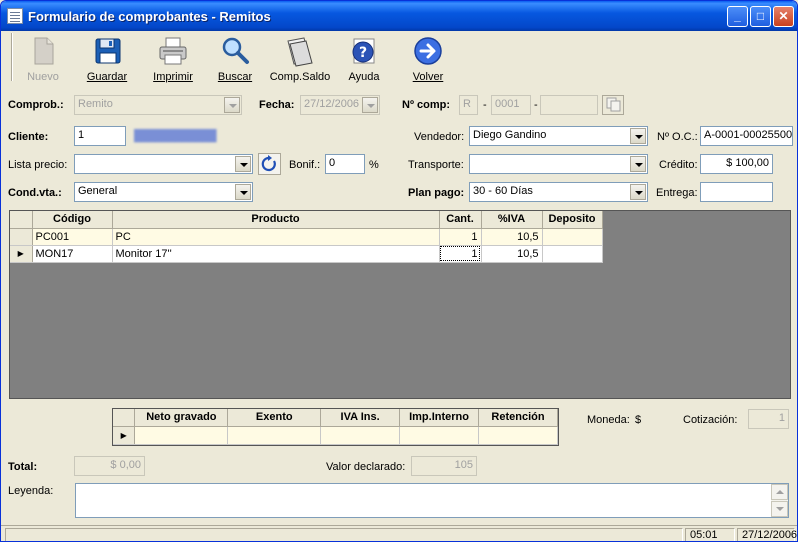 The width and height of the screenshot is (798, 542). I want to click on noc-label: Nº O.C.:, so click(677, 137).